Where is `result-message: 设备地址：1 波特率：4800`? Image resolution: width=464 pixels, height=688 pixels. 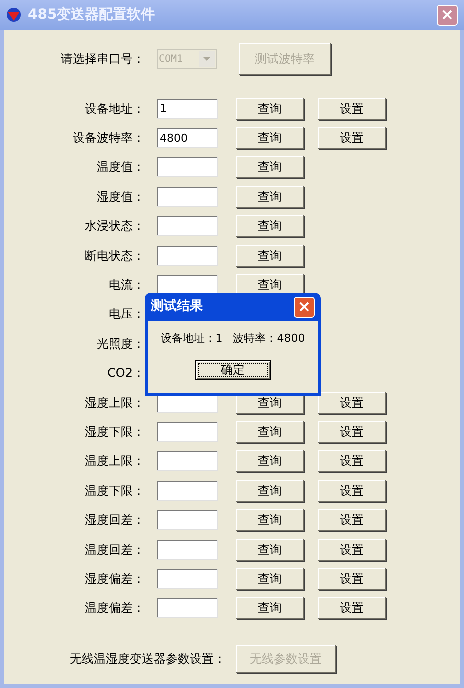 result-message: 设备地址：1 波特率：4800 is located at coordinates (233, 339).